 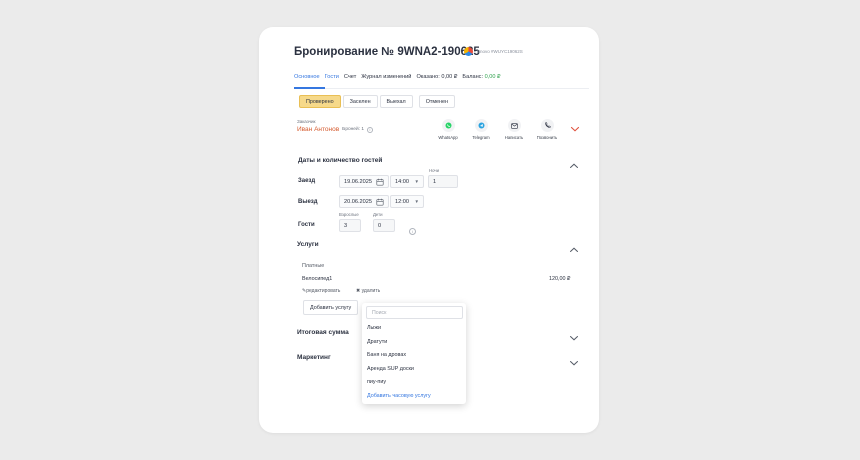 What do you see at coordinates (514, 125) in the screenshot?
I see `mail-icon` at bounding box center [514, 125].